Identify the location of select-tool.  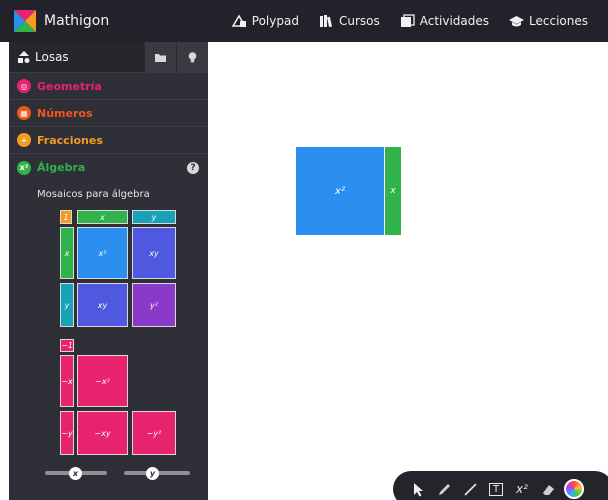
(418, 489).